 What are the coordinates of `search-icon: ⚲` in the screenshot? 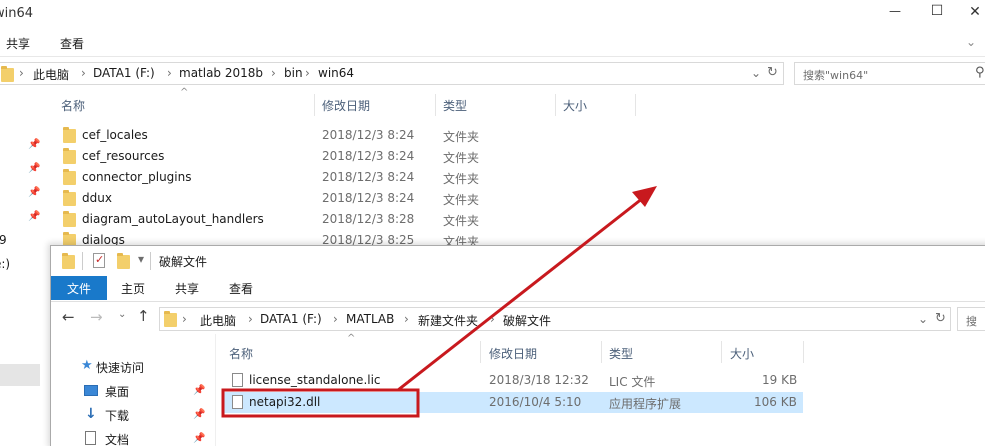 It's located at (980, 72).